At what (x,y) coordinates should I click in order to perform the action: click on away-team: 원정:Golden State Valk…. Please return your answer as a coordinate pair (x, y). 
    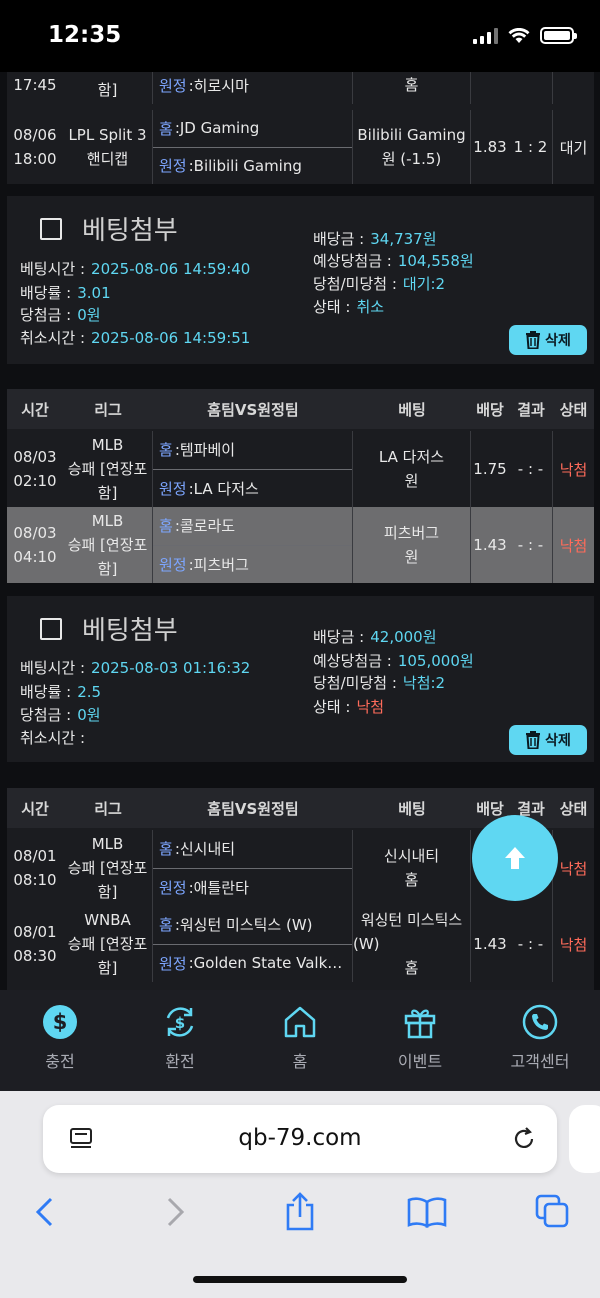
    Looking at the image, I should click on (251, 963).